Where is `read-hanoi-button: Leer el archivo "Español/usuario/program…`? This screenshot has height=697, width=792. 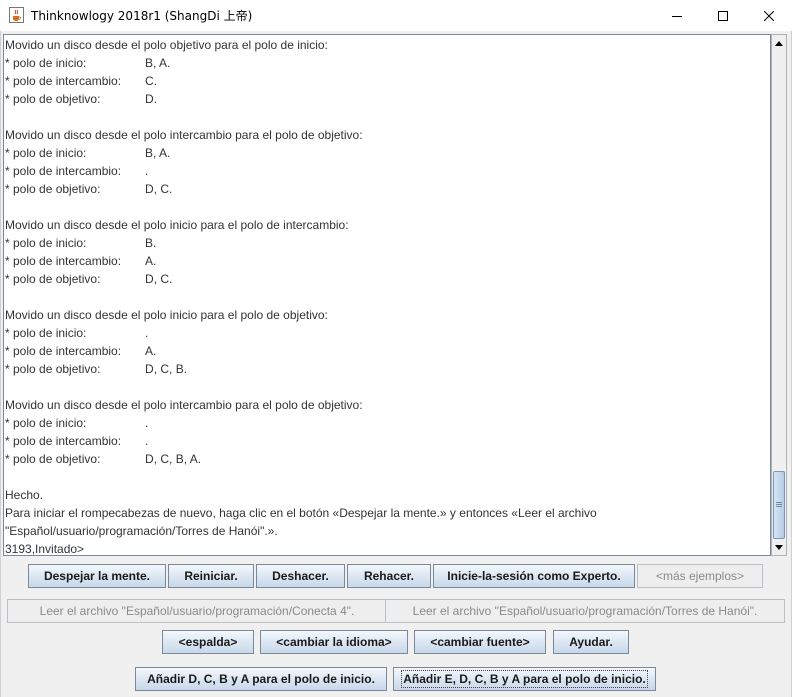 read-hanoi-button: Leer el archivo "Español/usuario/program… is located at coordinates (585, 611).